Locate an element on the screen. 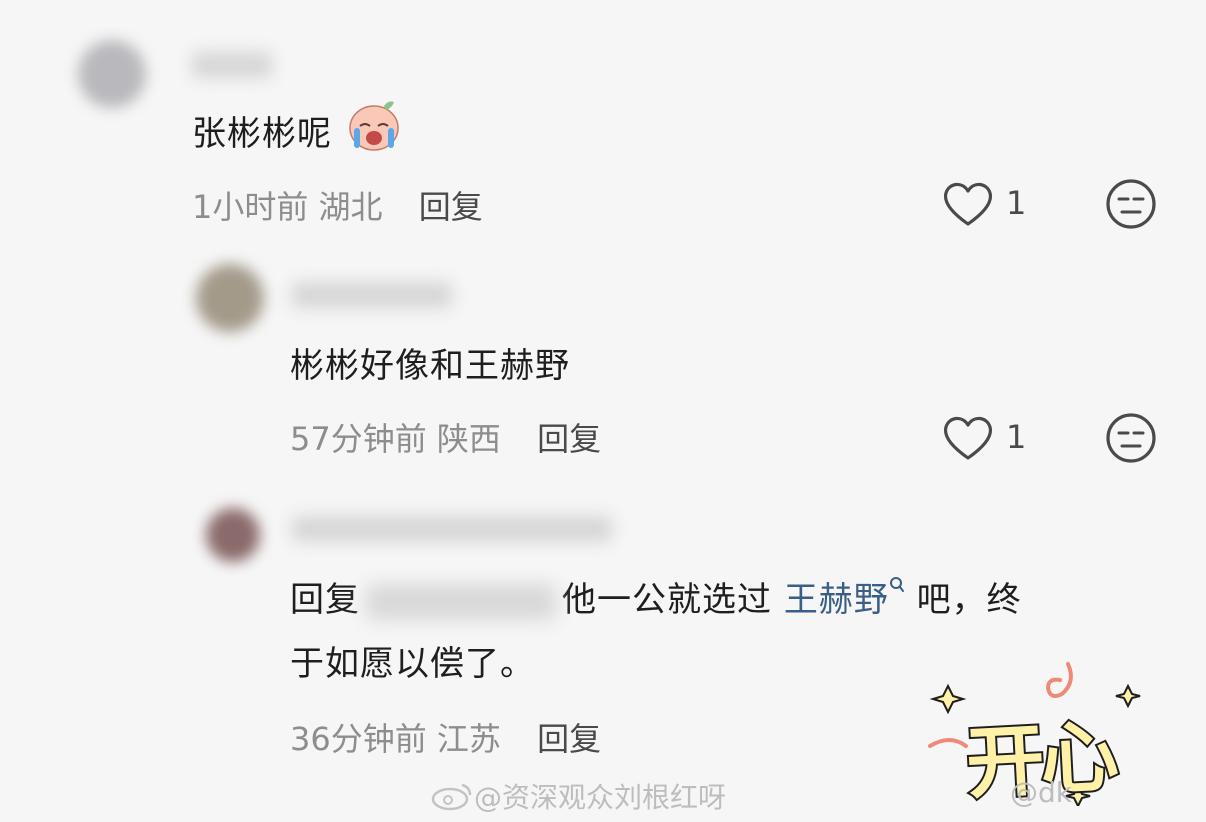  comment-meta: 1小时前 湖北 回复 is located at coordinates (337, 205).